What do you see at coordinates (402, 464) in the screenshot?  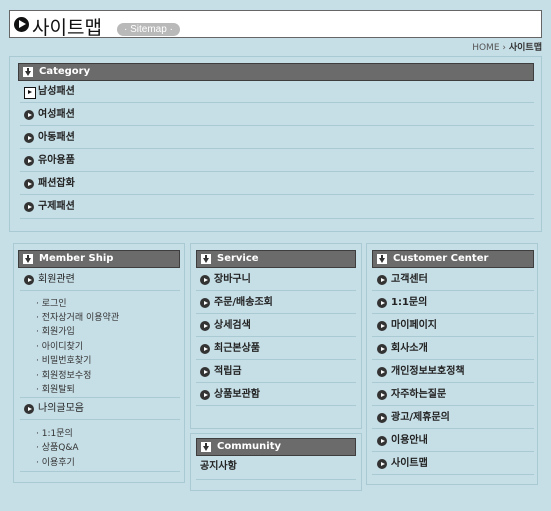 I see `customer-item-sitemap: 사이트맵` at bounding box center [402, 464].